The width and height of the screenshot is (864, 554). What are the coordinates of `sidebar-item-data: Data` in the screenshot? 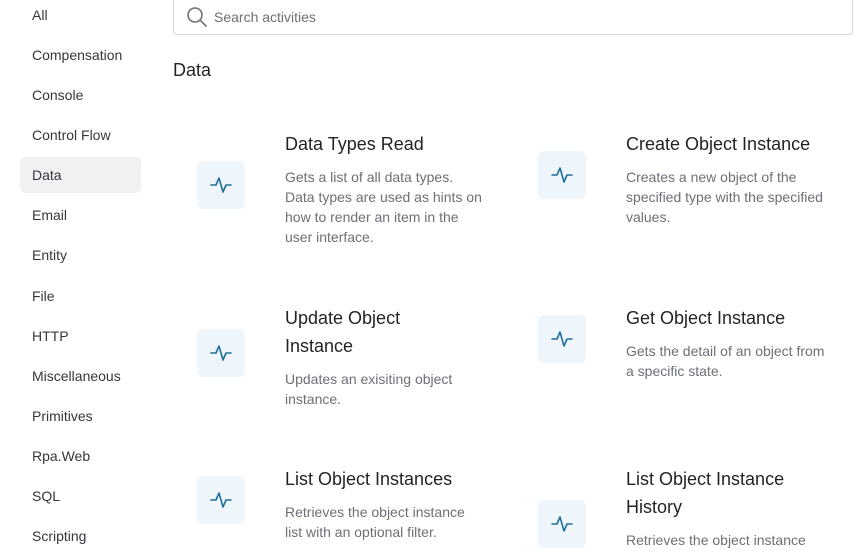 It's located at (80, 175).